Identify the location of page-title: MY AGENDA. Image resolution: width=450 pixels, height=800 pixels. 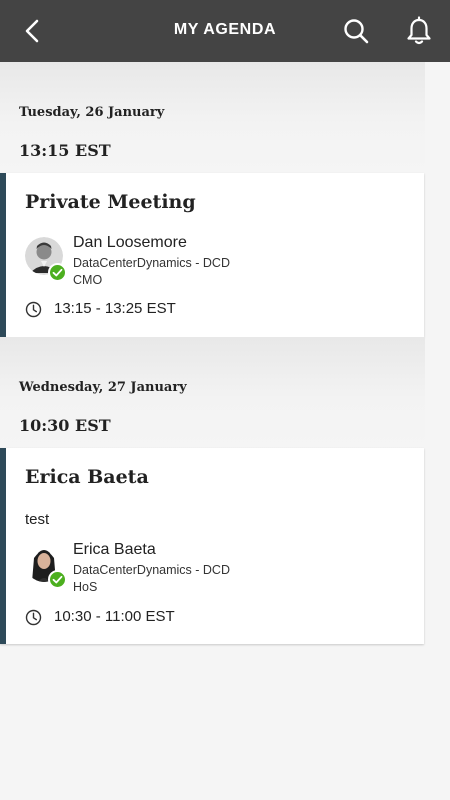
(225, 29).